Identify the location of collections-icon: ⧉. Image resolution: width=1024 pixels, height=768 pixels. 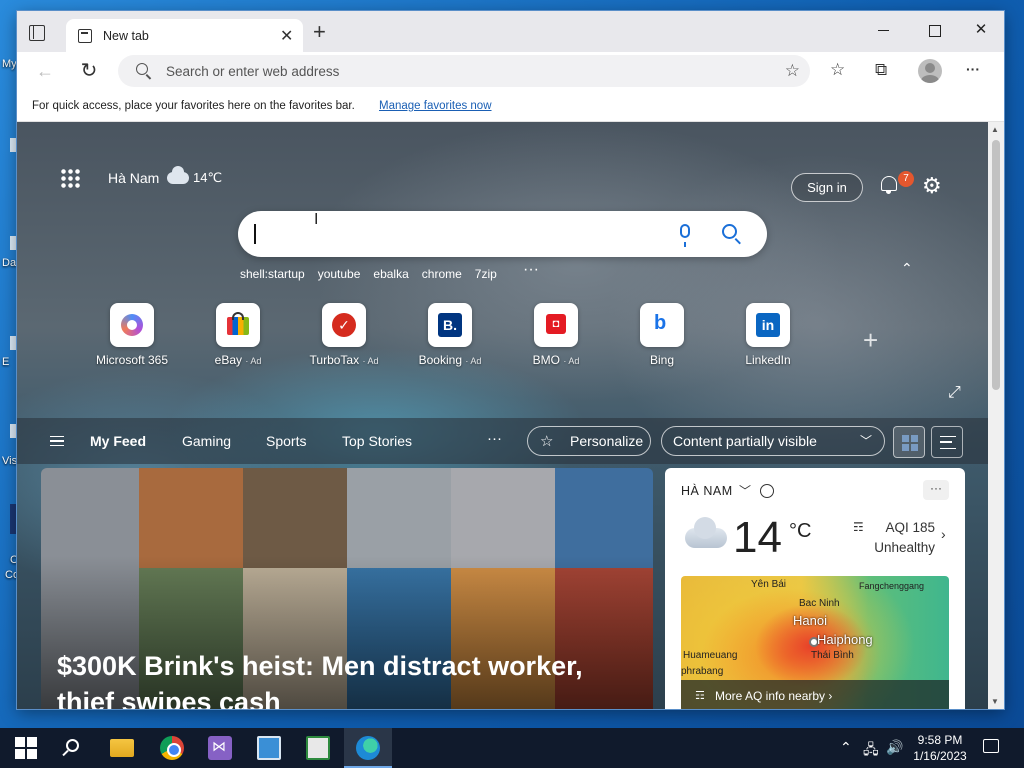
(881, 70).